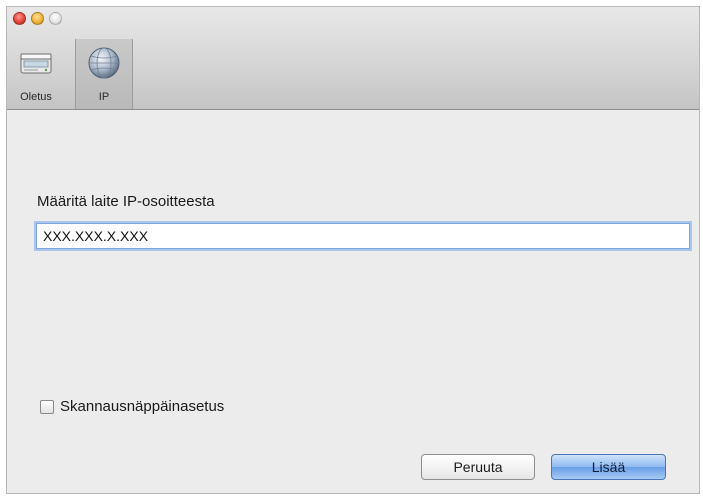  I want to click on network-globe-icon, so click(104, 63).